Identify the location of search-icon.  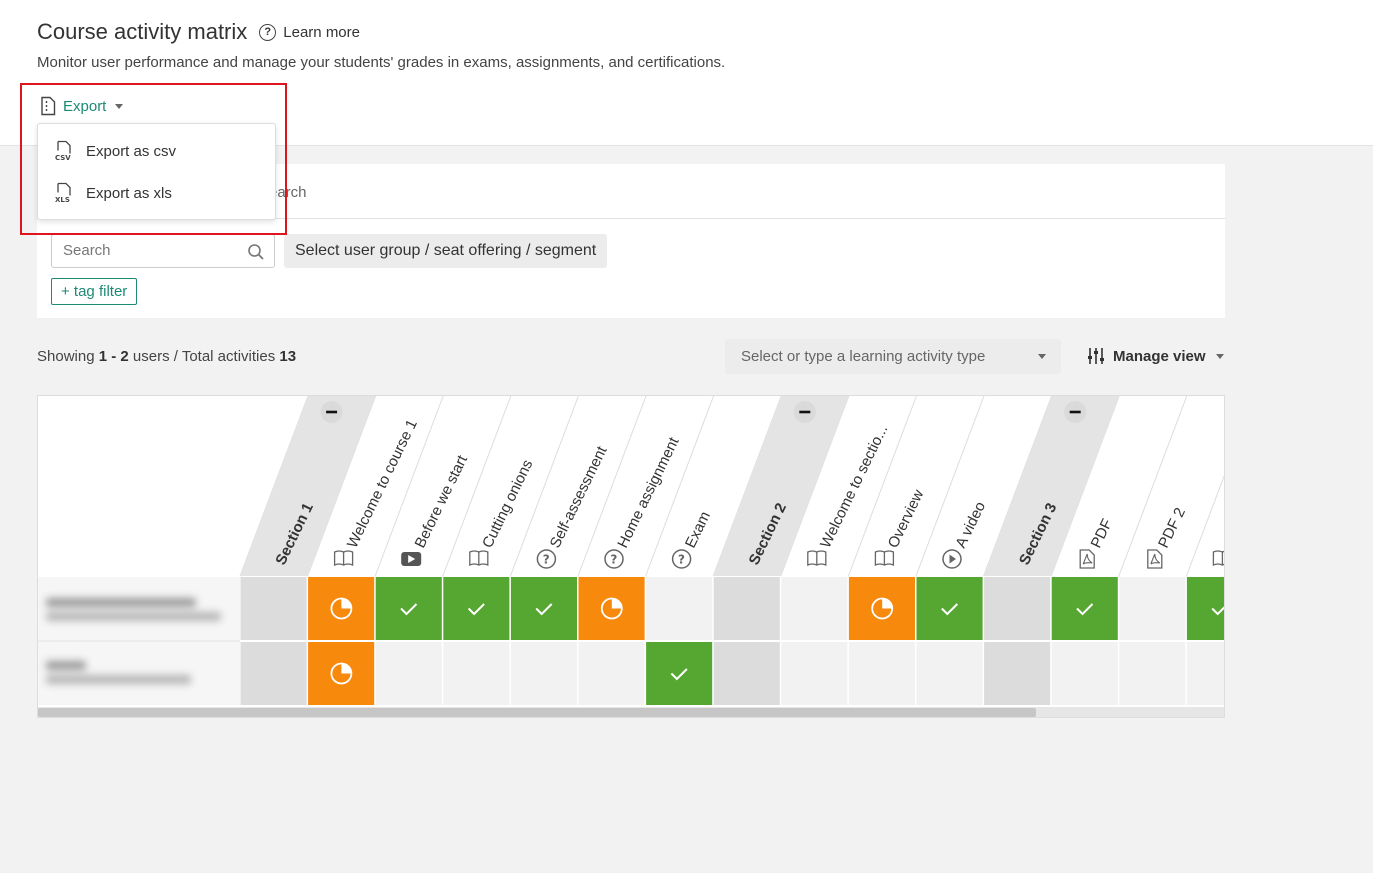
(256, 252).